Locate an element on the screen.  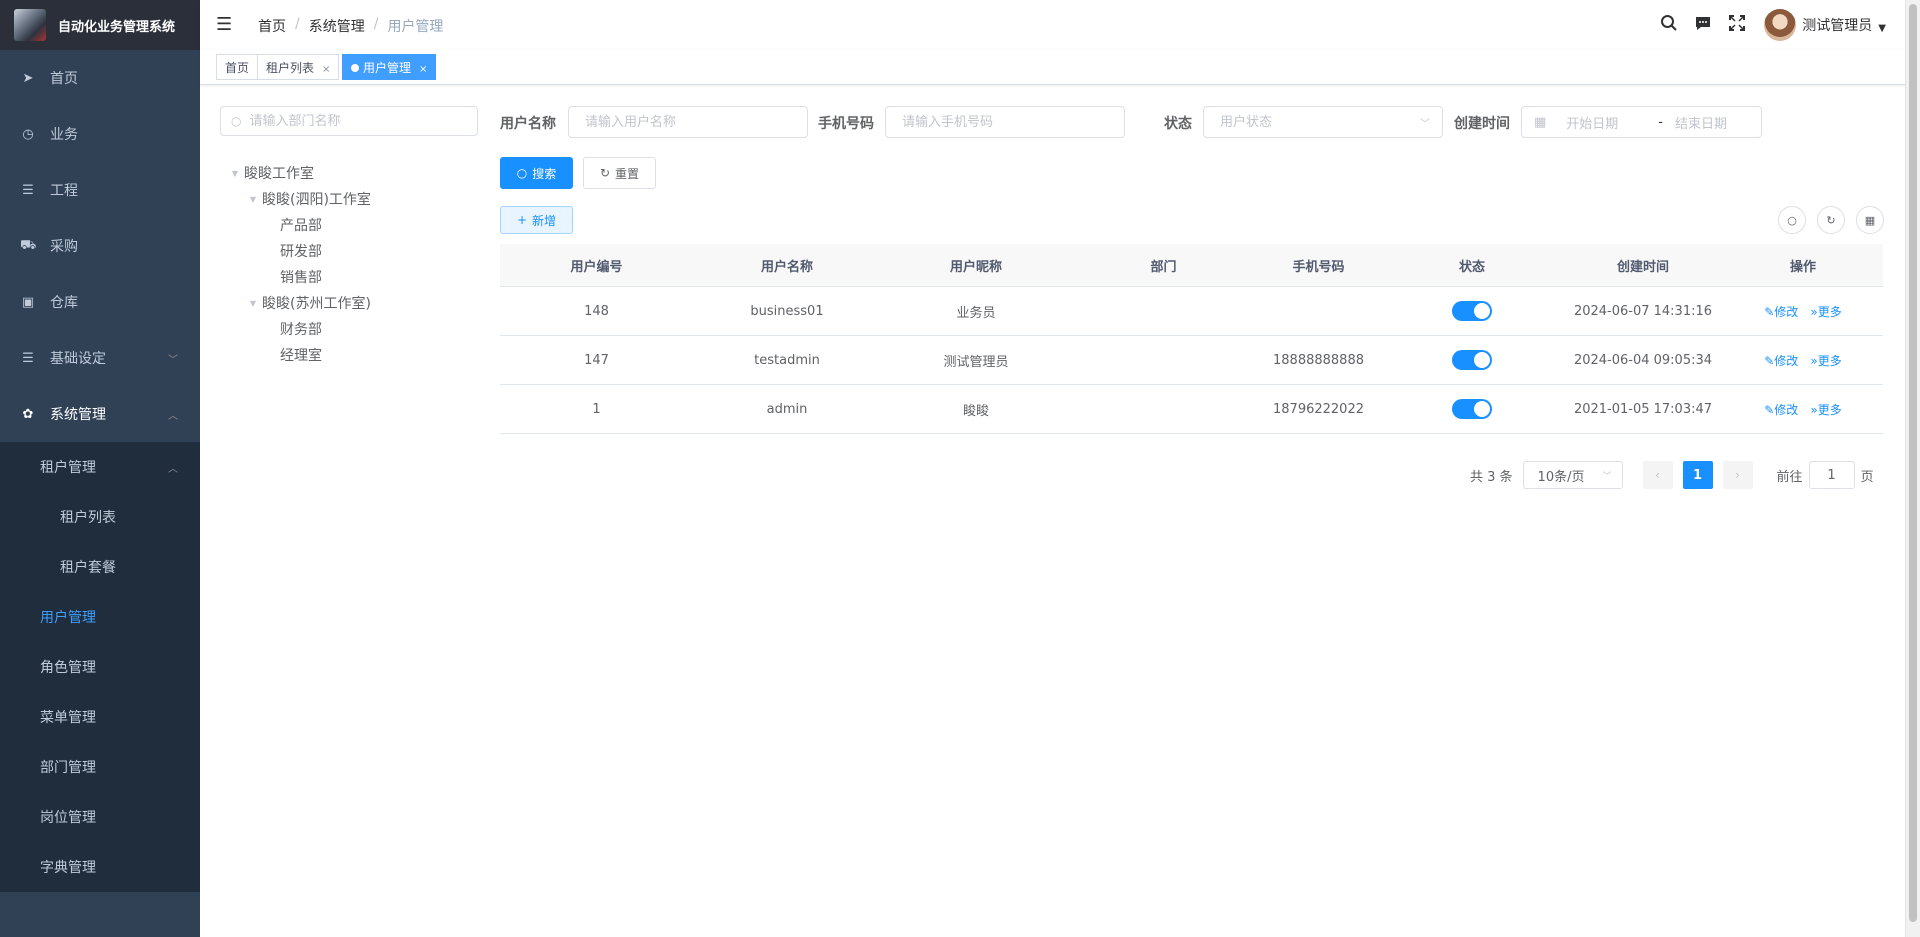
date-range-picker: ▦ 开始日期 - 结束日期 is located at coordinates (1641, 122).